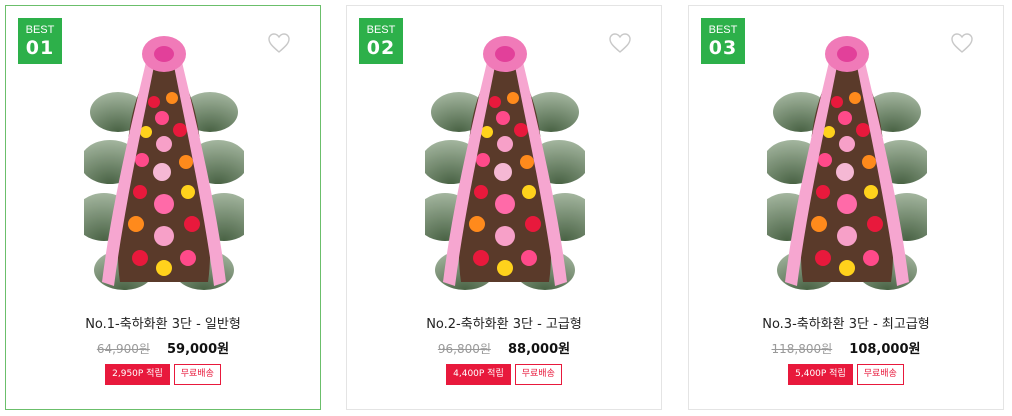 The image size is (1012, 416). I want to click on tag-row: 5,400P 적립 무료배송, so click(846, 374).